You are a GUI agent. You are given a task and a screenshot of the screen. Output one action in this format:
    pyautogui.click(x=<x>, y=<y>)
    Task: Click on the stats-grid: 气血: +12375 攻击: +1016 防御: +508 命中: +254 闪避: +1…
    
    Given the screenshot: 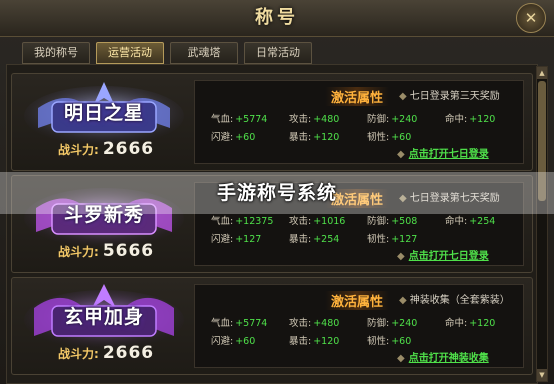 What is the action you would take?
    pyautogui.click(x=361, y=229)
    